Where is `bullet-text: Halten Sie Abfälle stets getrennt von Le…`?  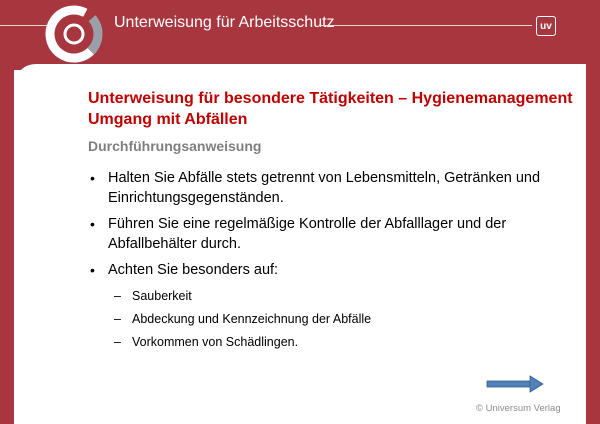 bullet-text: Halten Sie Abfälle stets getrennt von Le… is located at coordinates (324, 188).